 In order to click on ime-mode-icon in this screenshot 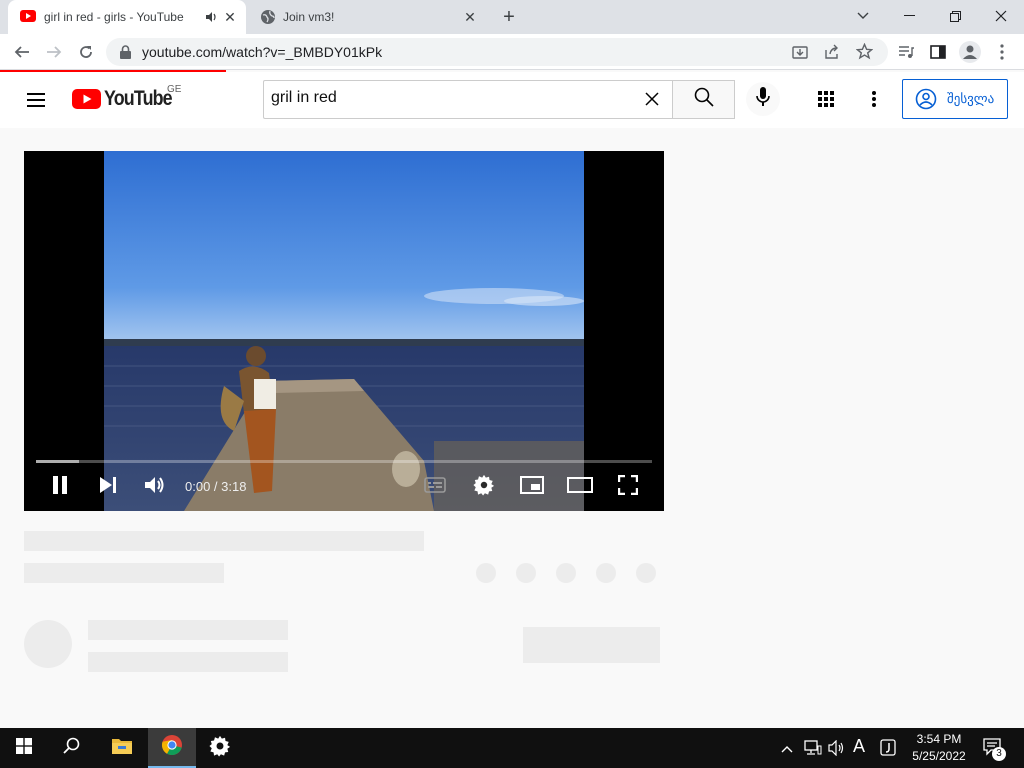, I will do `click(888, 749)`.